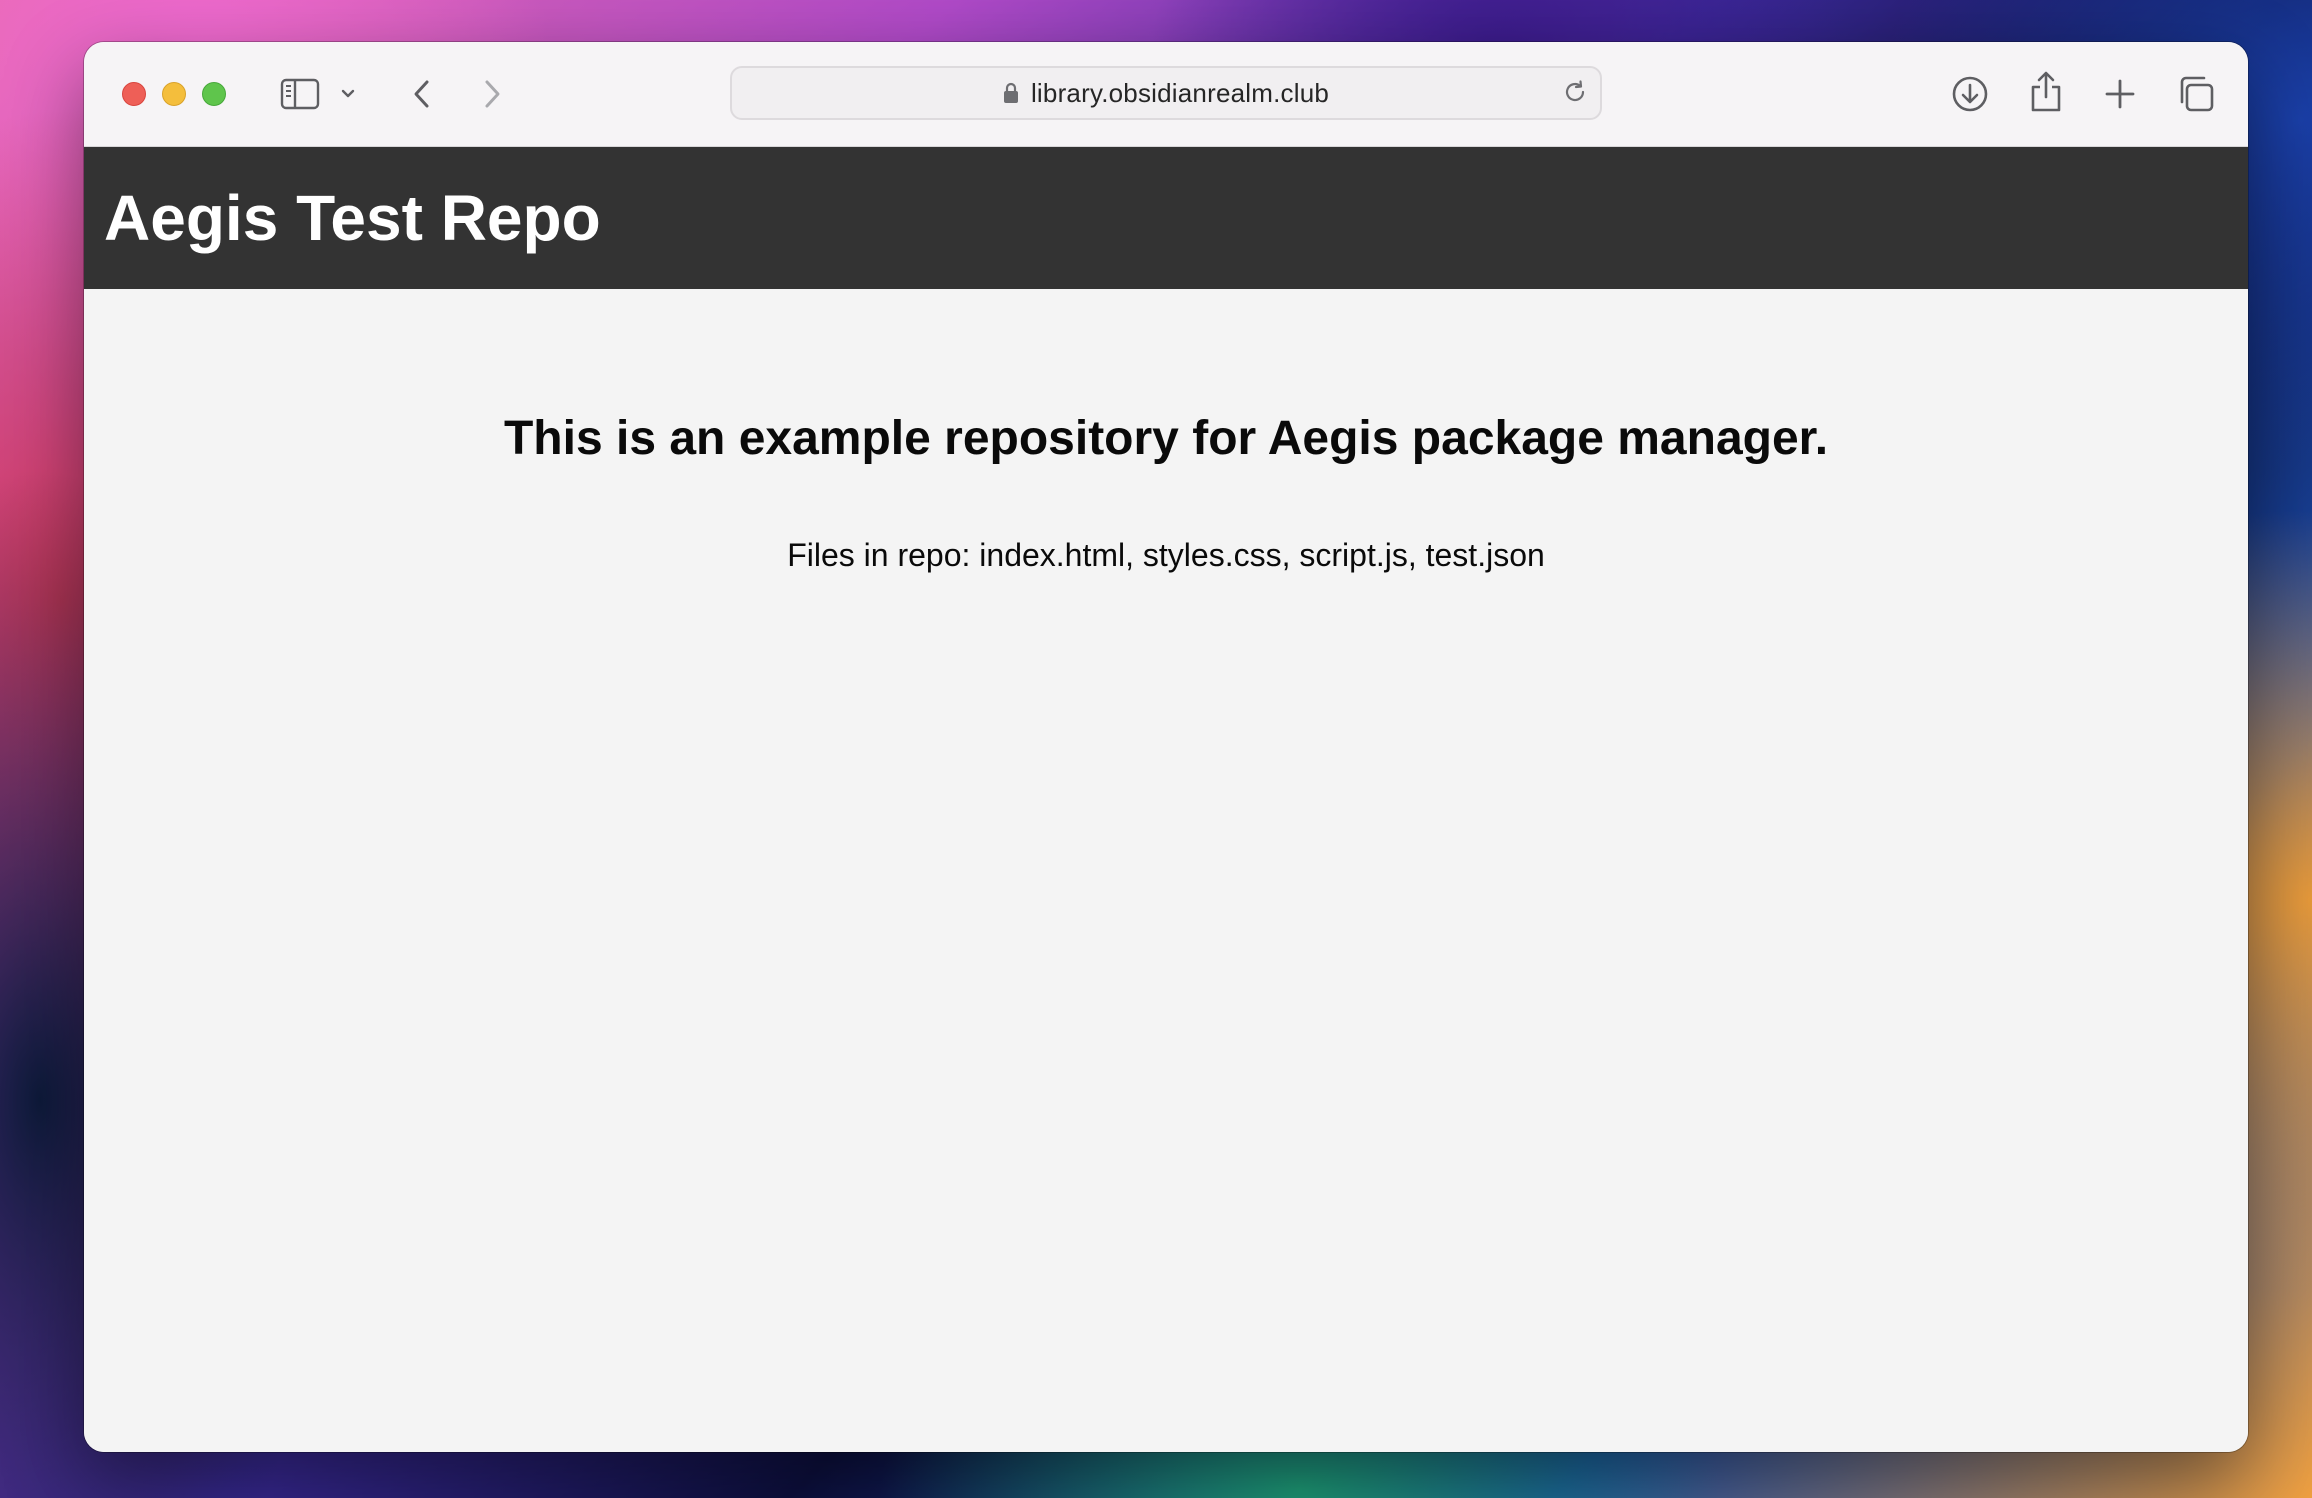 This screenshot has height=1498, width=2312. I want to click on chevron-down-icon, so click(348, 94).